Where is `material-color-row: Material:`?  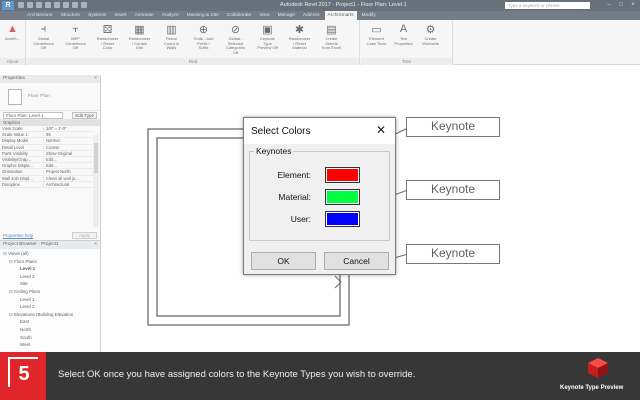 material-color-row: Material: is located at coordinates (320, 197).